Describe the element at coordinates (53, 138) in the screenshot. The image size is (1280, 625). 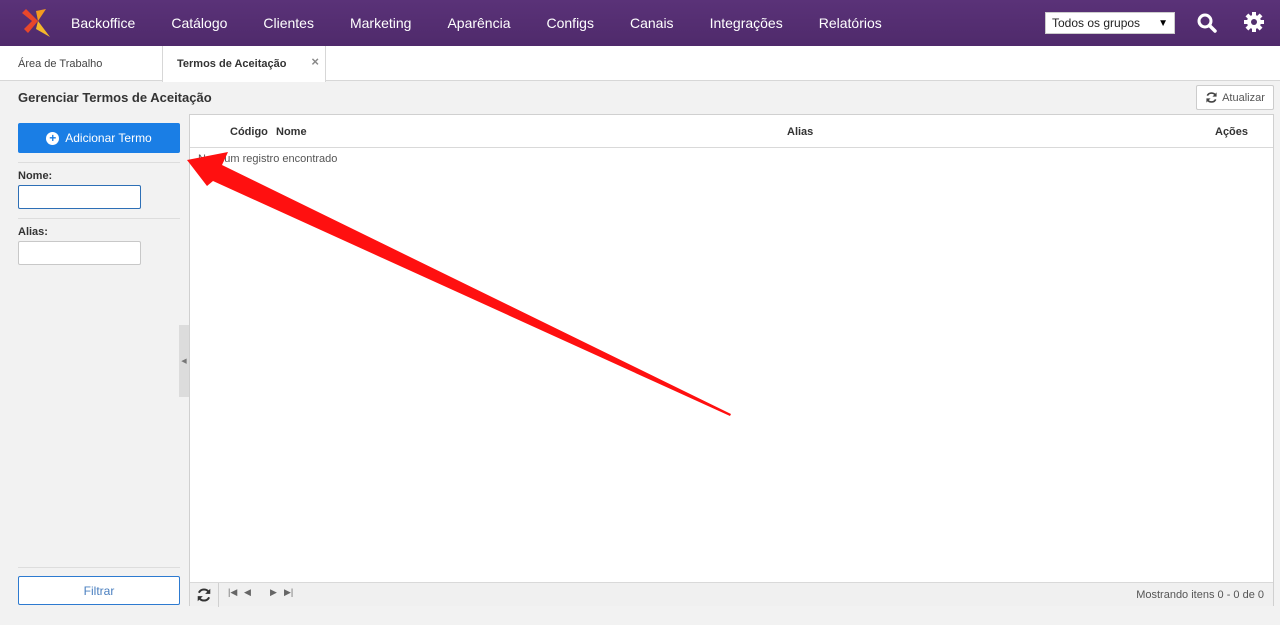
I see `plus-circle-icon: +` at that location.